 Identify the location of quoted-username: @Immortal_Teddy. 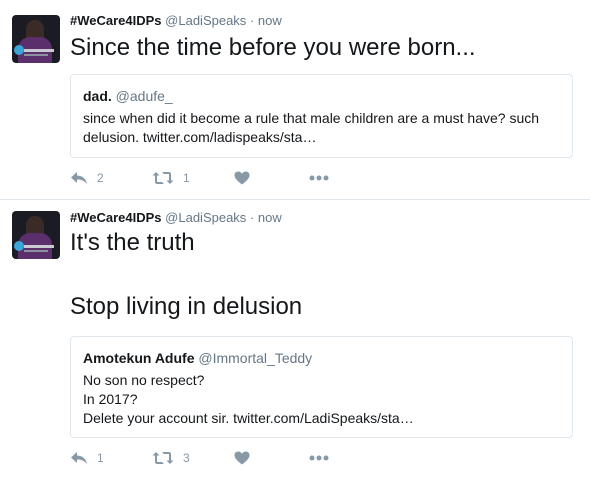
(255, 358).